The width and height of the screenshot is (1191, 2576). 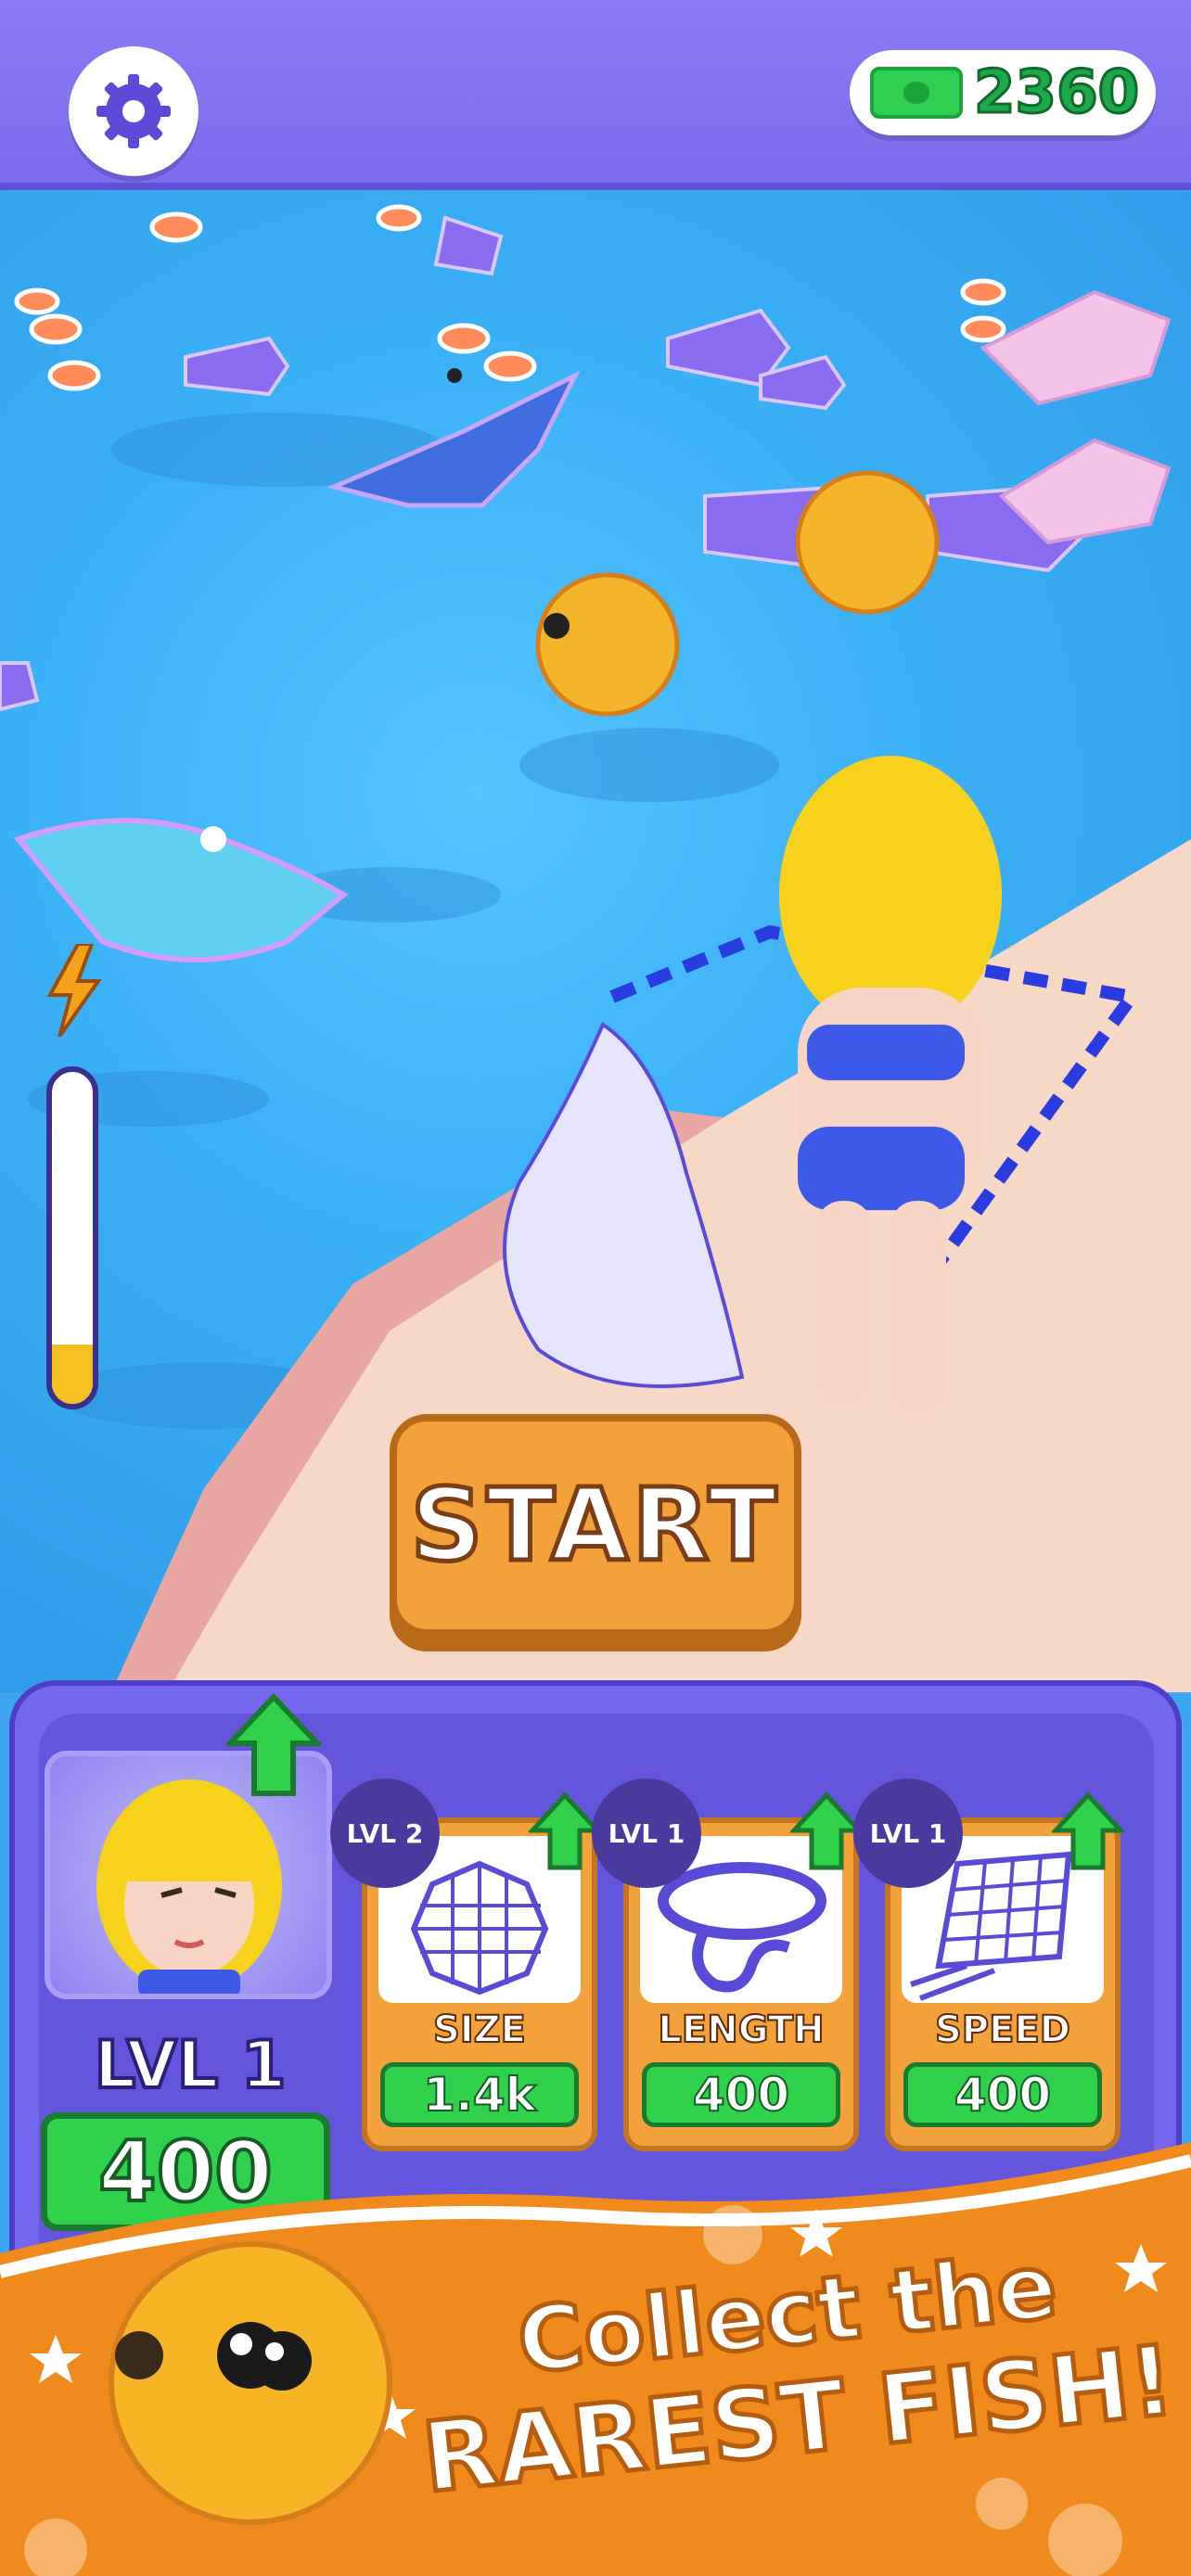 I want to click on size-level-badge: LVL 2, so click(x=385, y=1833).